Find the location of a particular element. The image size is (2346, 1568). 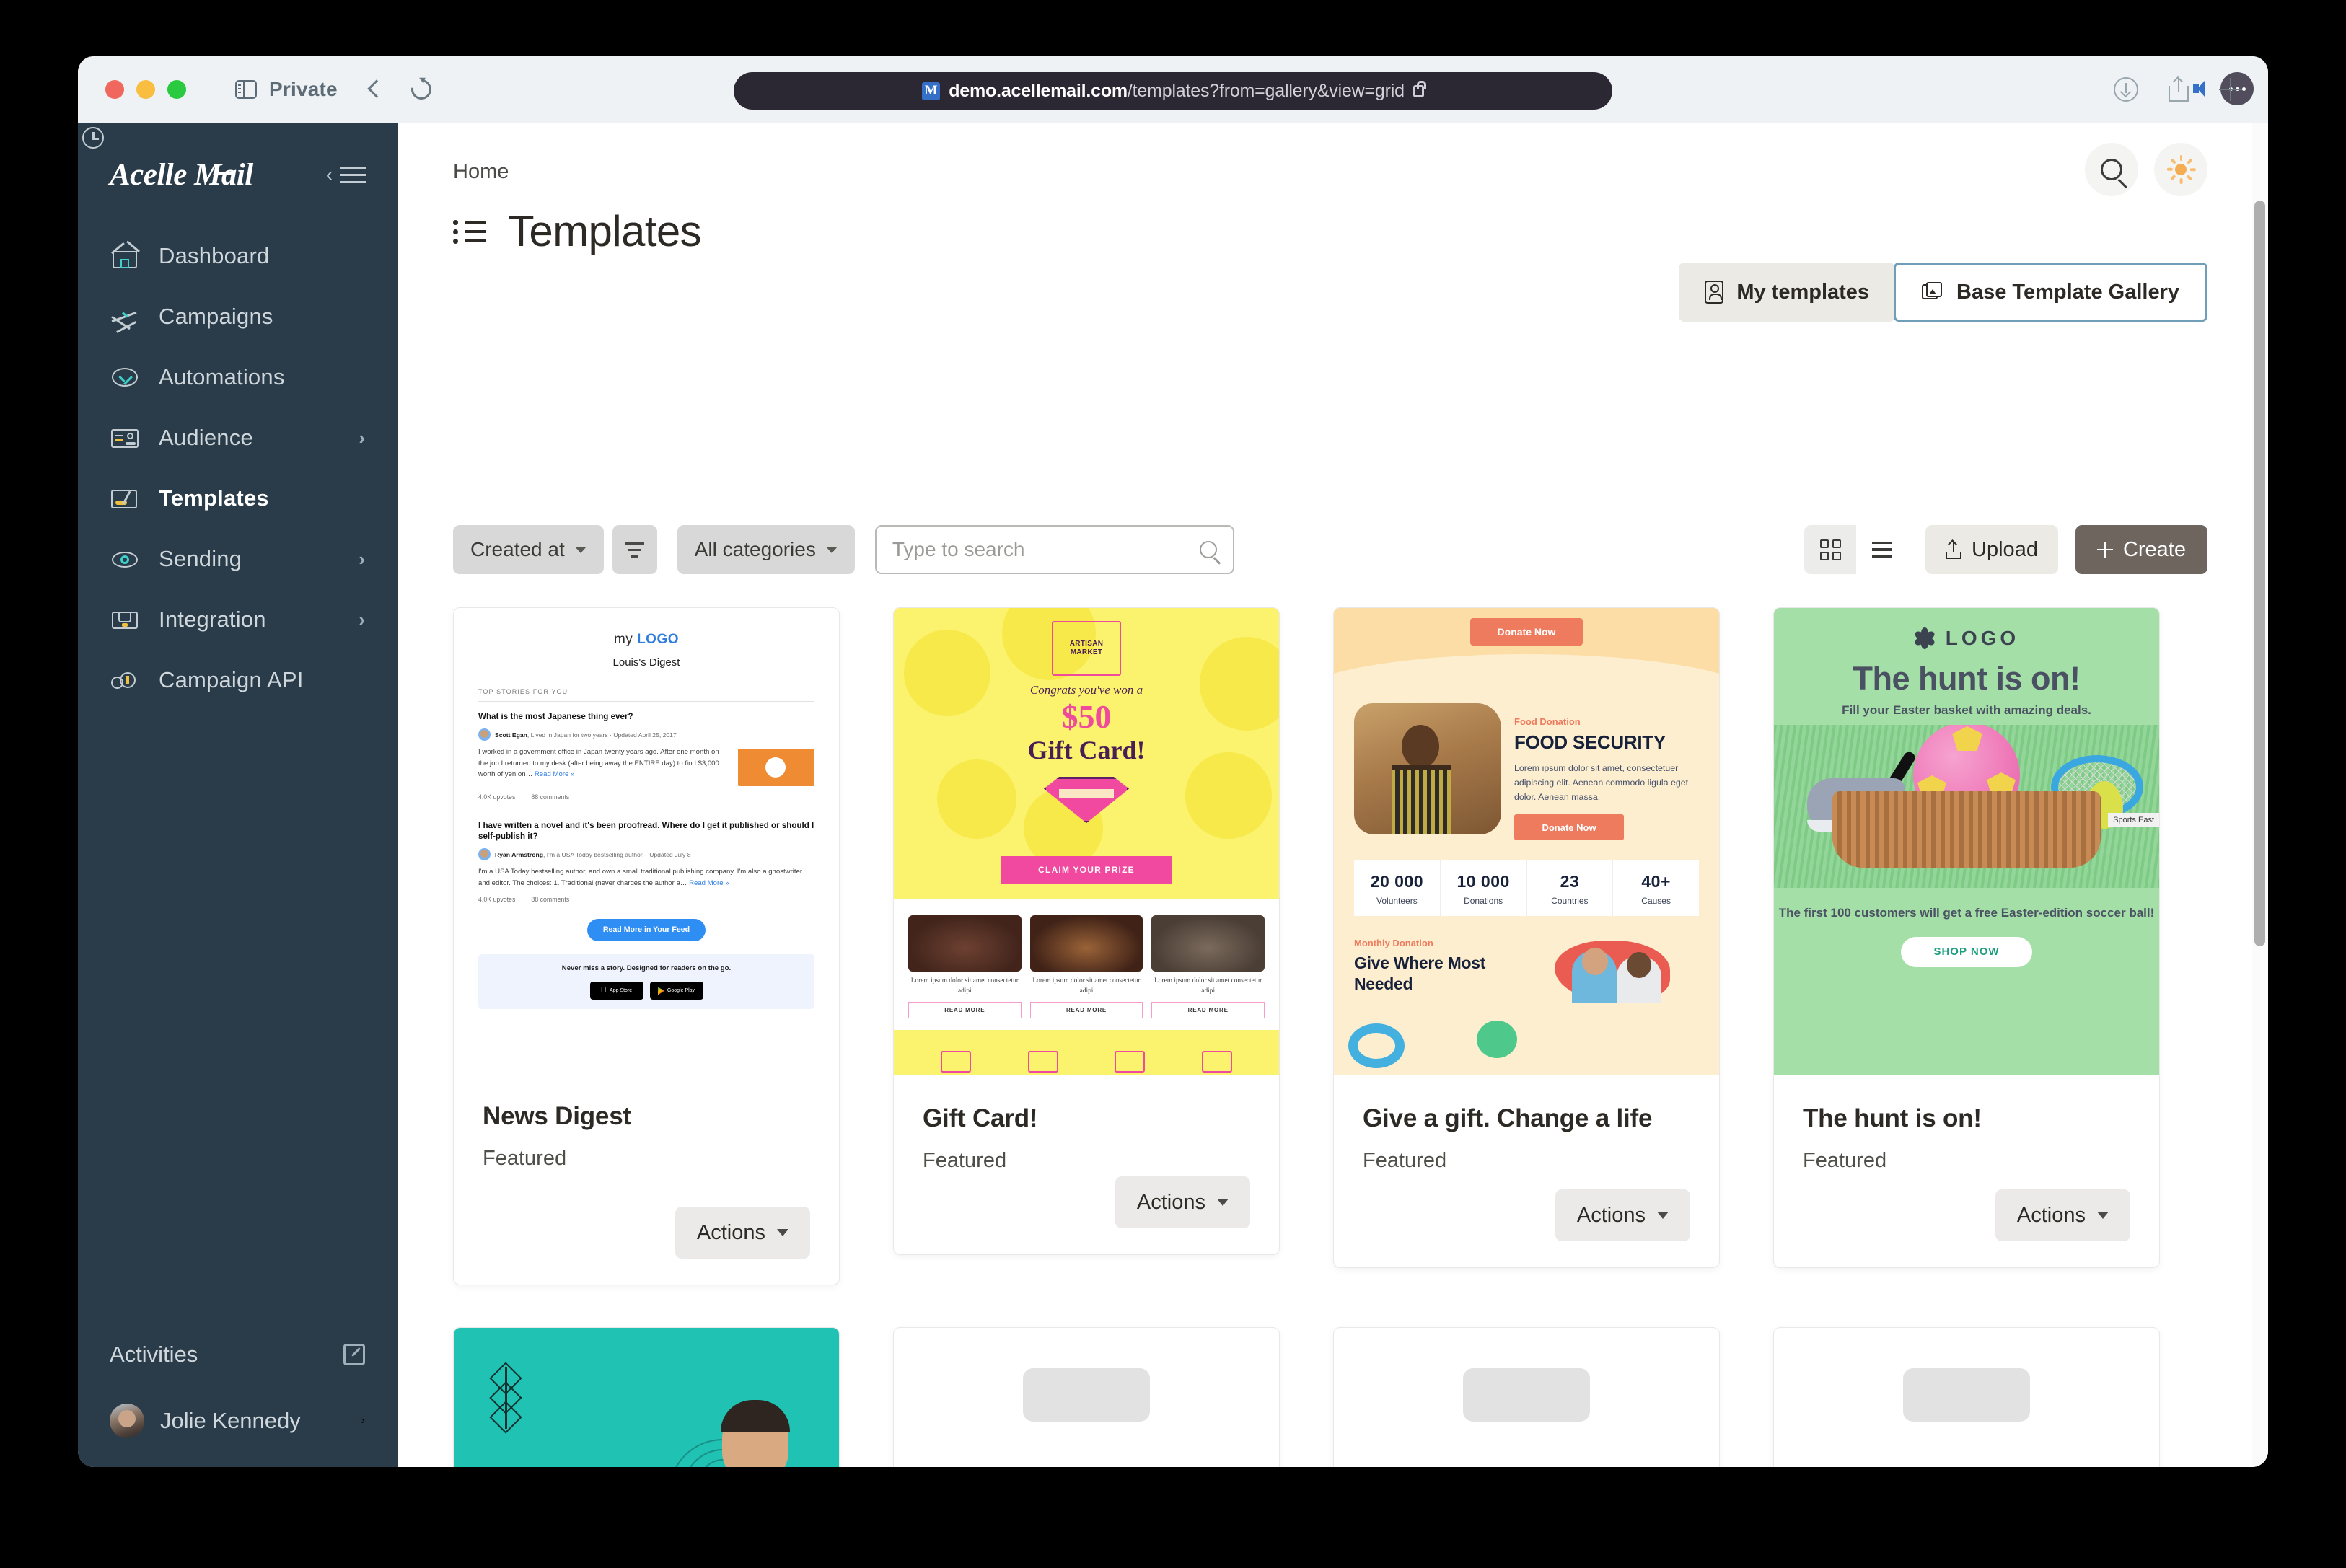

breadcrumb: Home is located at coordinates (481, 172).